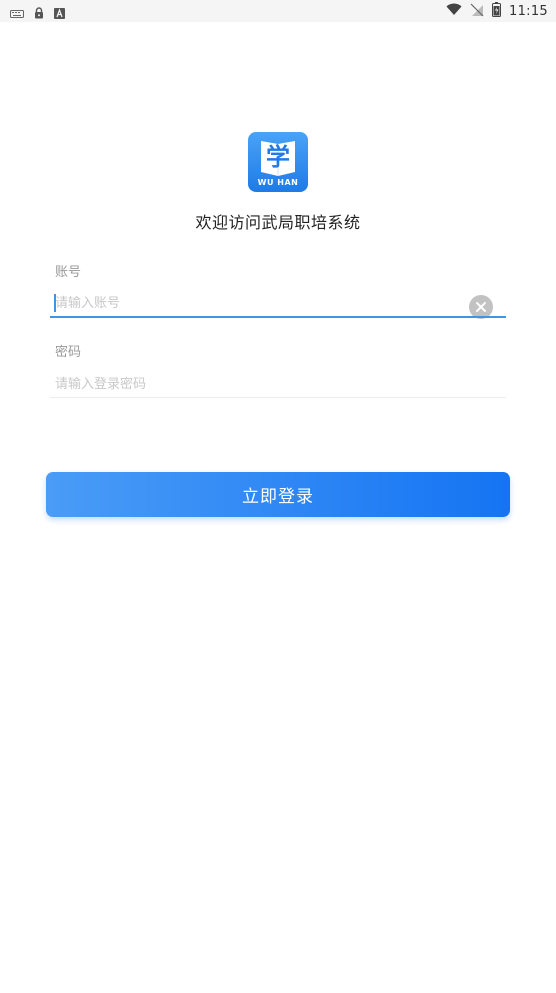 The height and width of the screenshot is (993, 556). Describe the element at coordinates (68, 272) in the screenshot. I see `account-label: 账号` at that location.